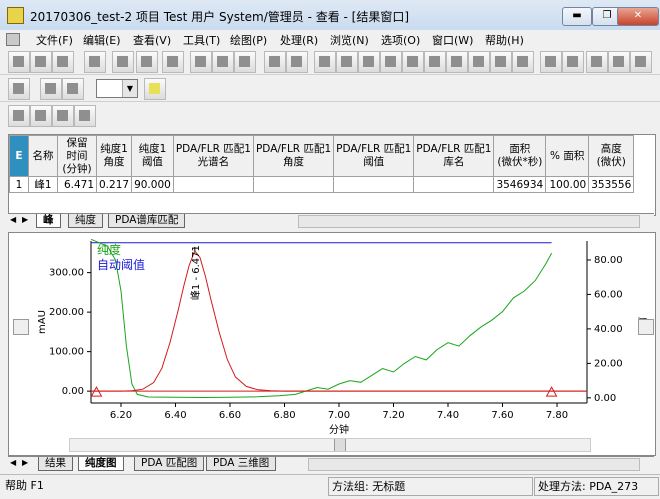  Describe the element at coordinates (340, 445) in the screenshot. I see `chart-scroll-thumb` at that location.